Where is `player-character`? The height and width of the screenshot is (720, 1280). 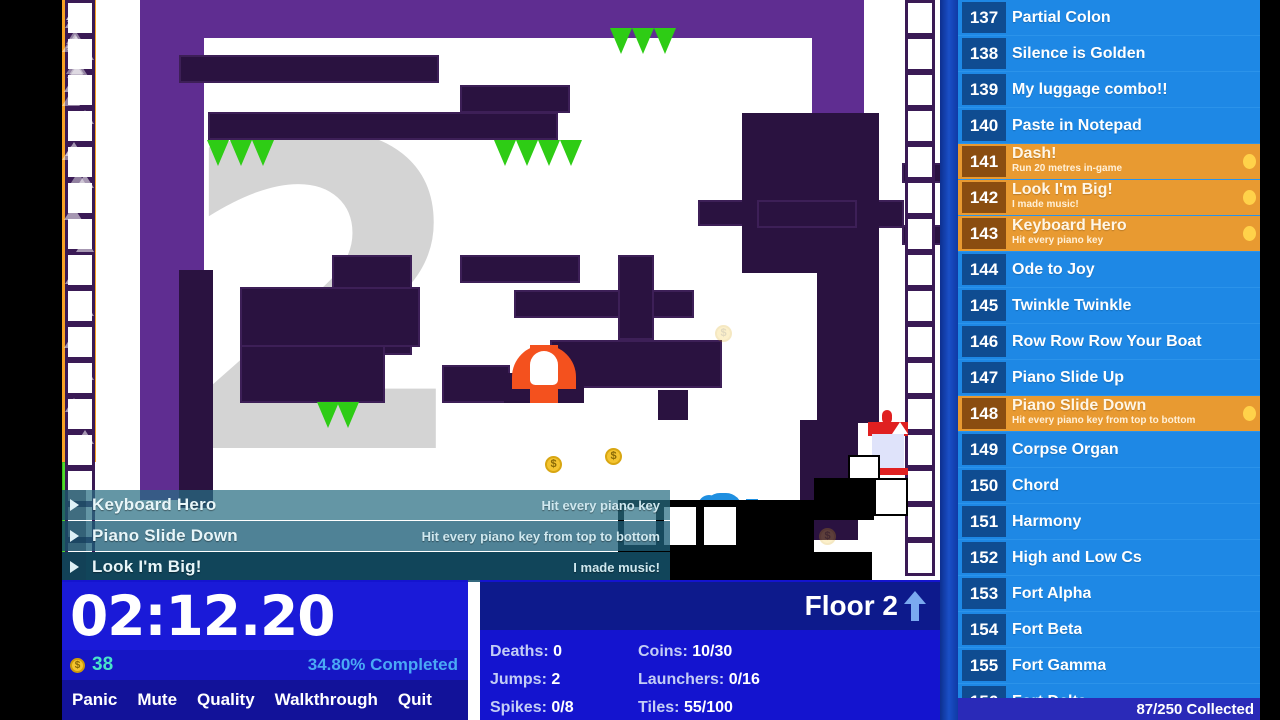
player-character is located at coordinates (544, 374).